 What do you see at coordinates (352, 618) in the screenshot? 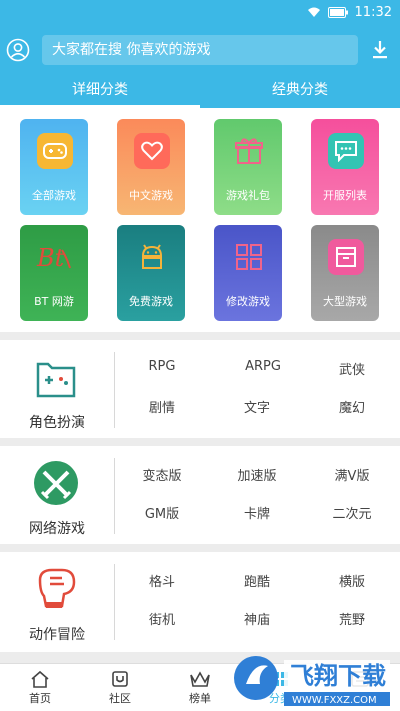
I see `tag-link: 荒野` at bounding box center [352, 618].